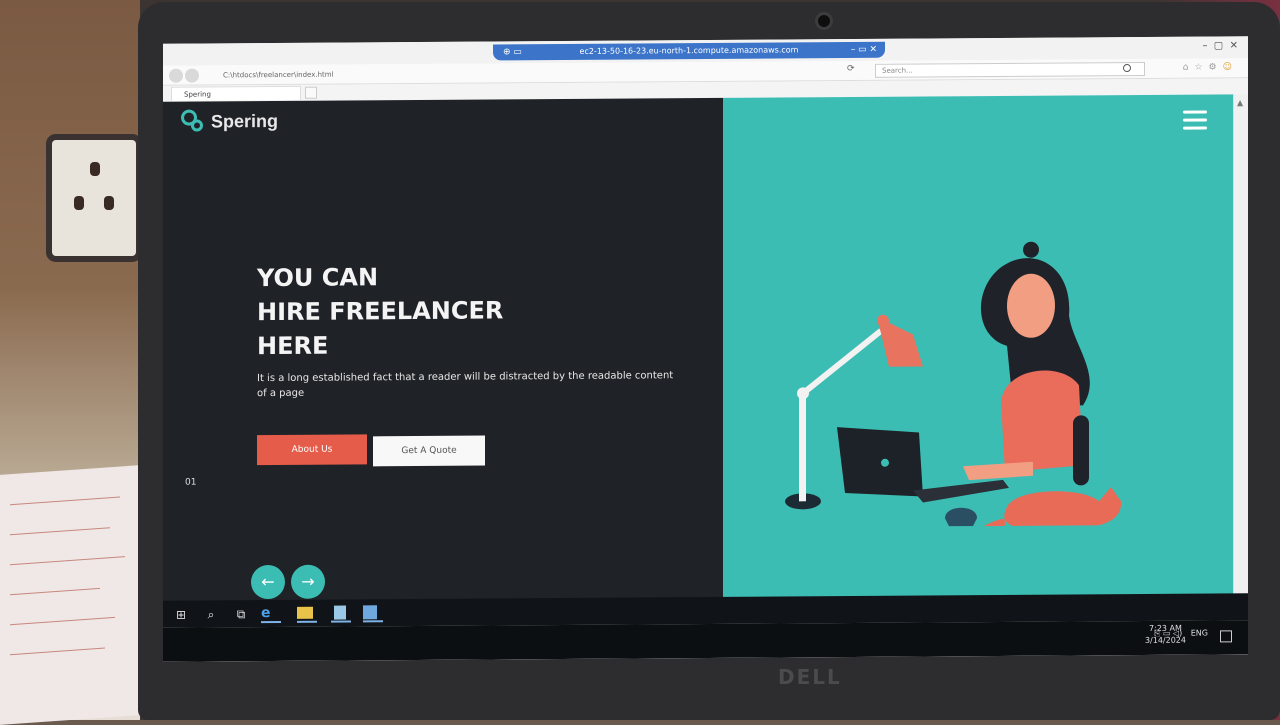 The image size is (1280, 725). Describe the element at coordinates (244, 120) in the screenshot. I see `logo-text: Spering` at that location.